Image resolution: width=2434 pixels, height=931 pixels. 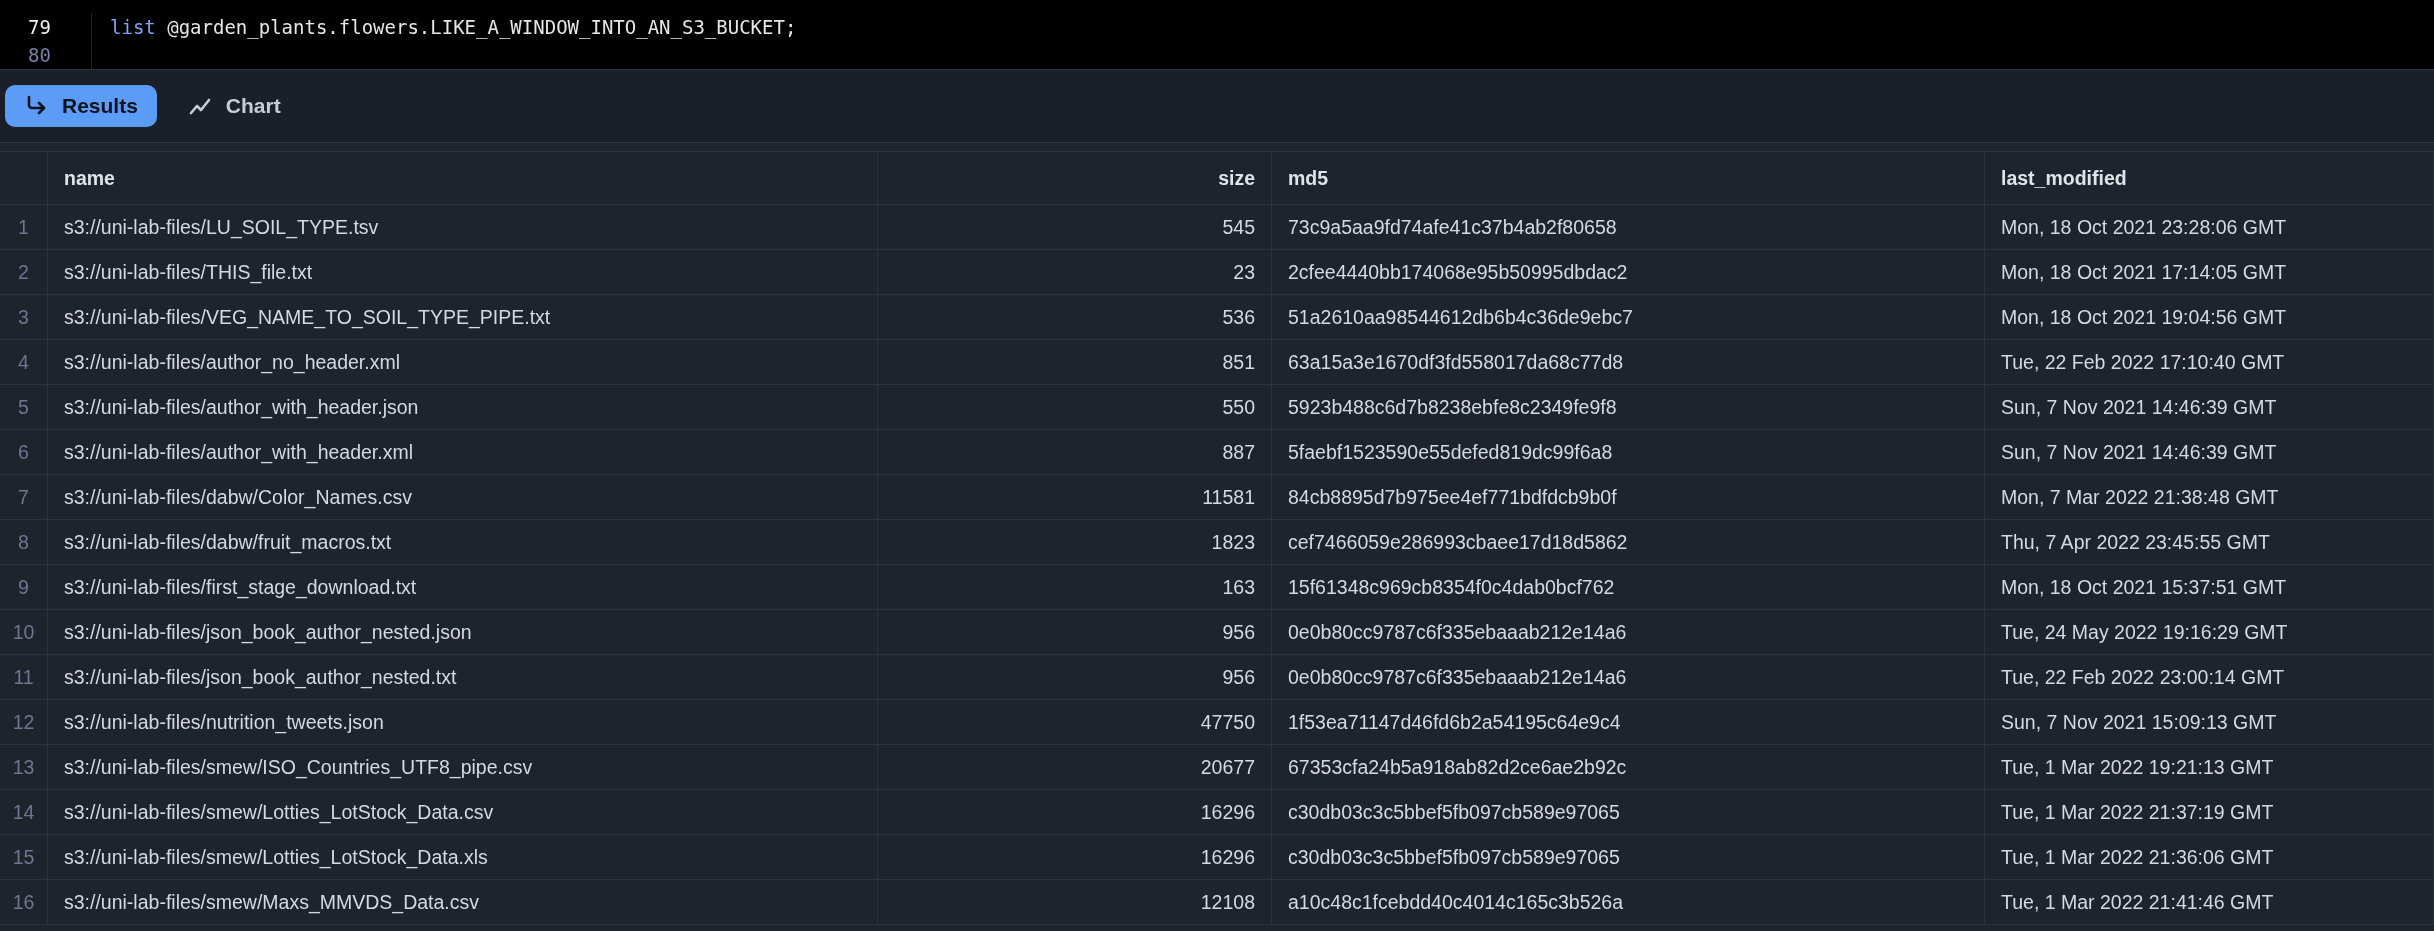 I want to click on row-number: 3, so click(x=23, y=317).